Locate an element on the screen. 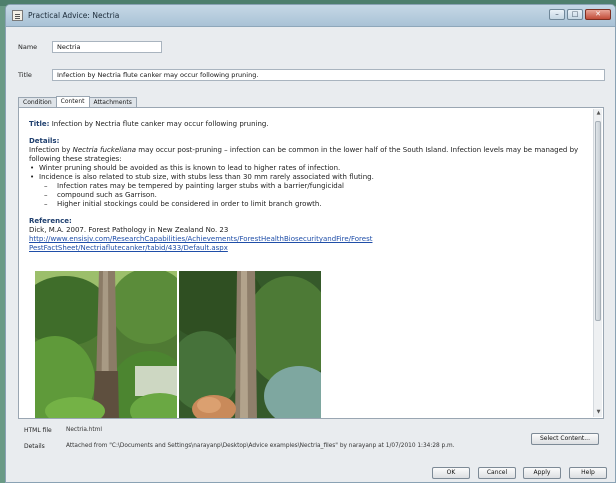 The image size is (616, 483). content-scrollbar: ▲ ▼ is located at coordinates (597, 263).